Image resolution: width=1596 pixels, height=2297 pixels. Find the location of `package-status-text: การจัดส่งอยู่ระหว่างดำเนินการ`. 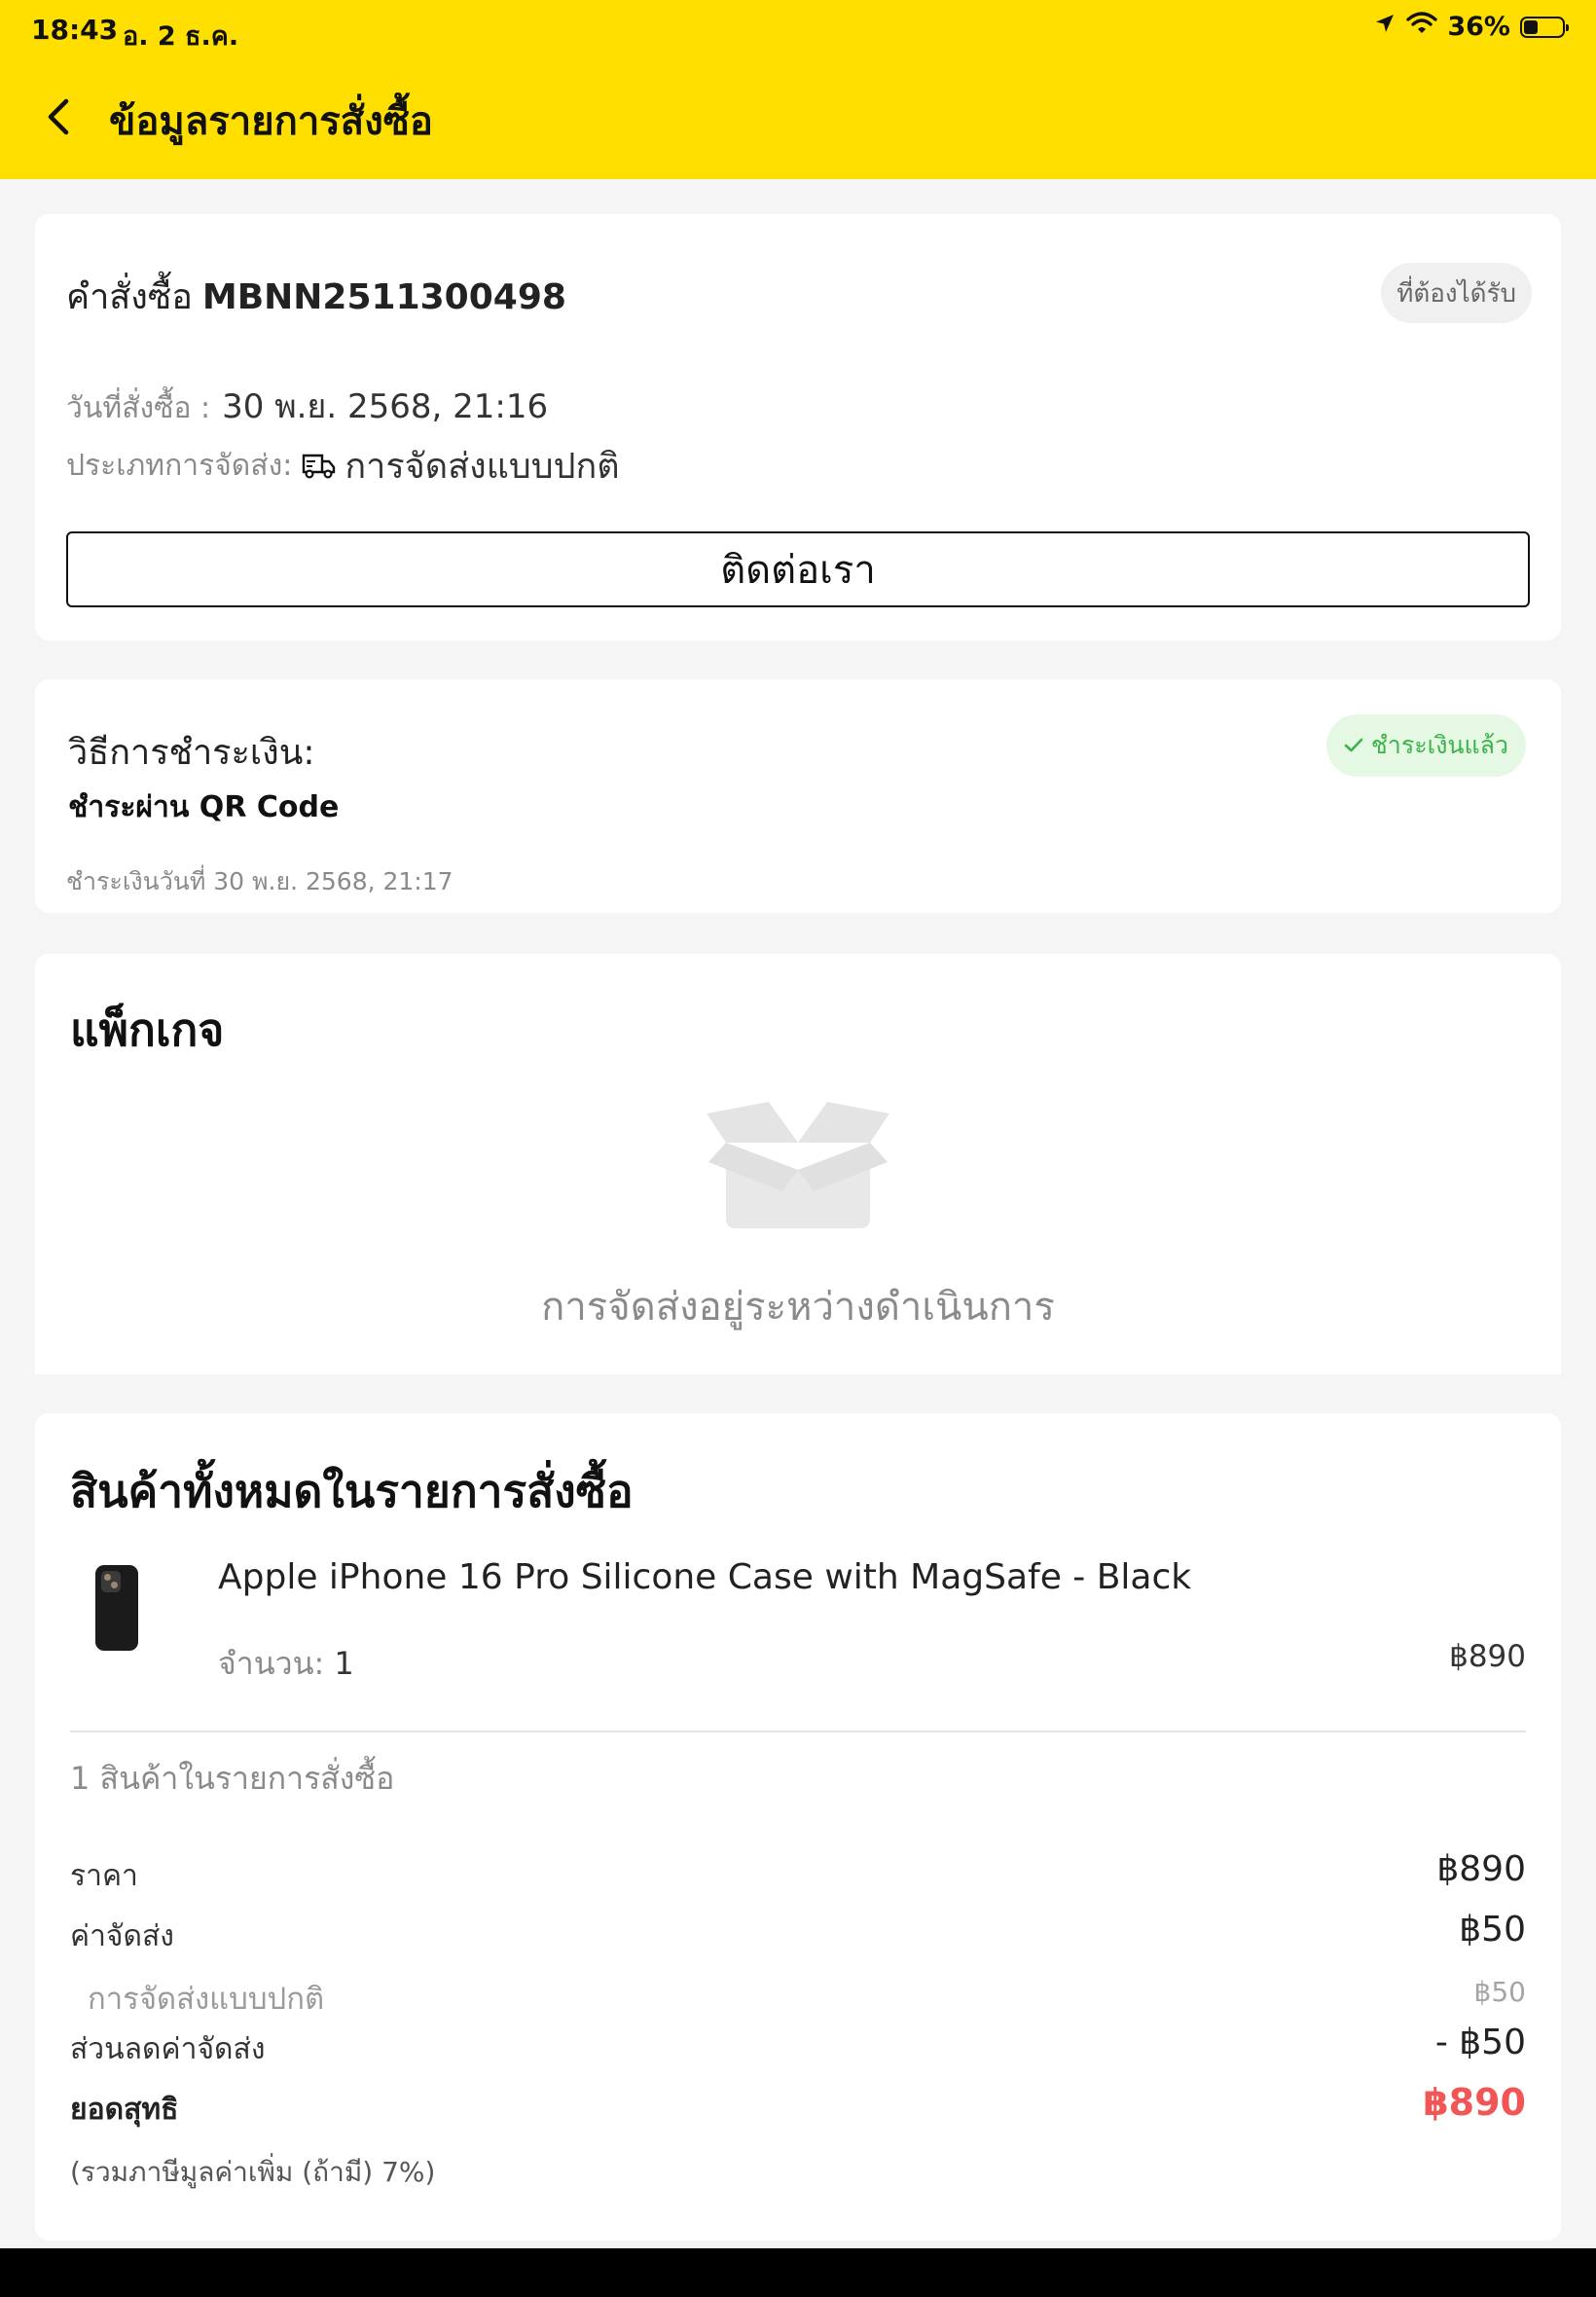

package-status-text: การจัดส่งอยู่ระหว่างดำเนินการ is located at coordinates (798, 1307).